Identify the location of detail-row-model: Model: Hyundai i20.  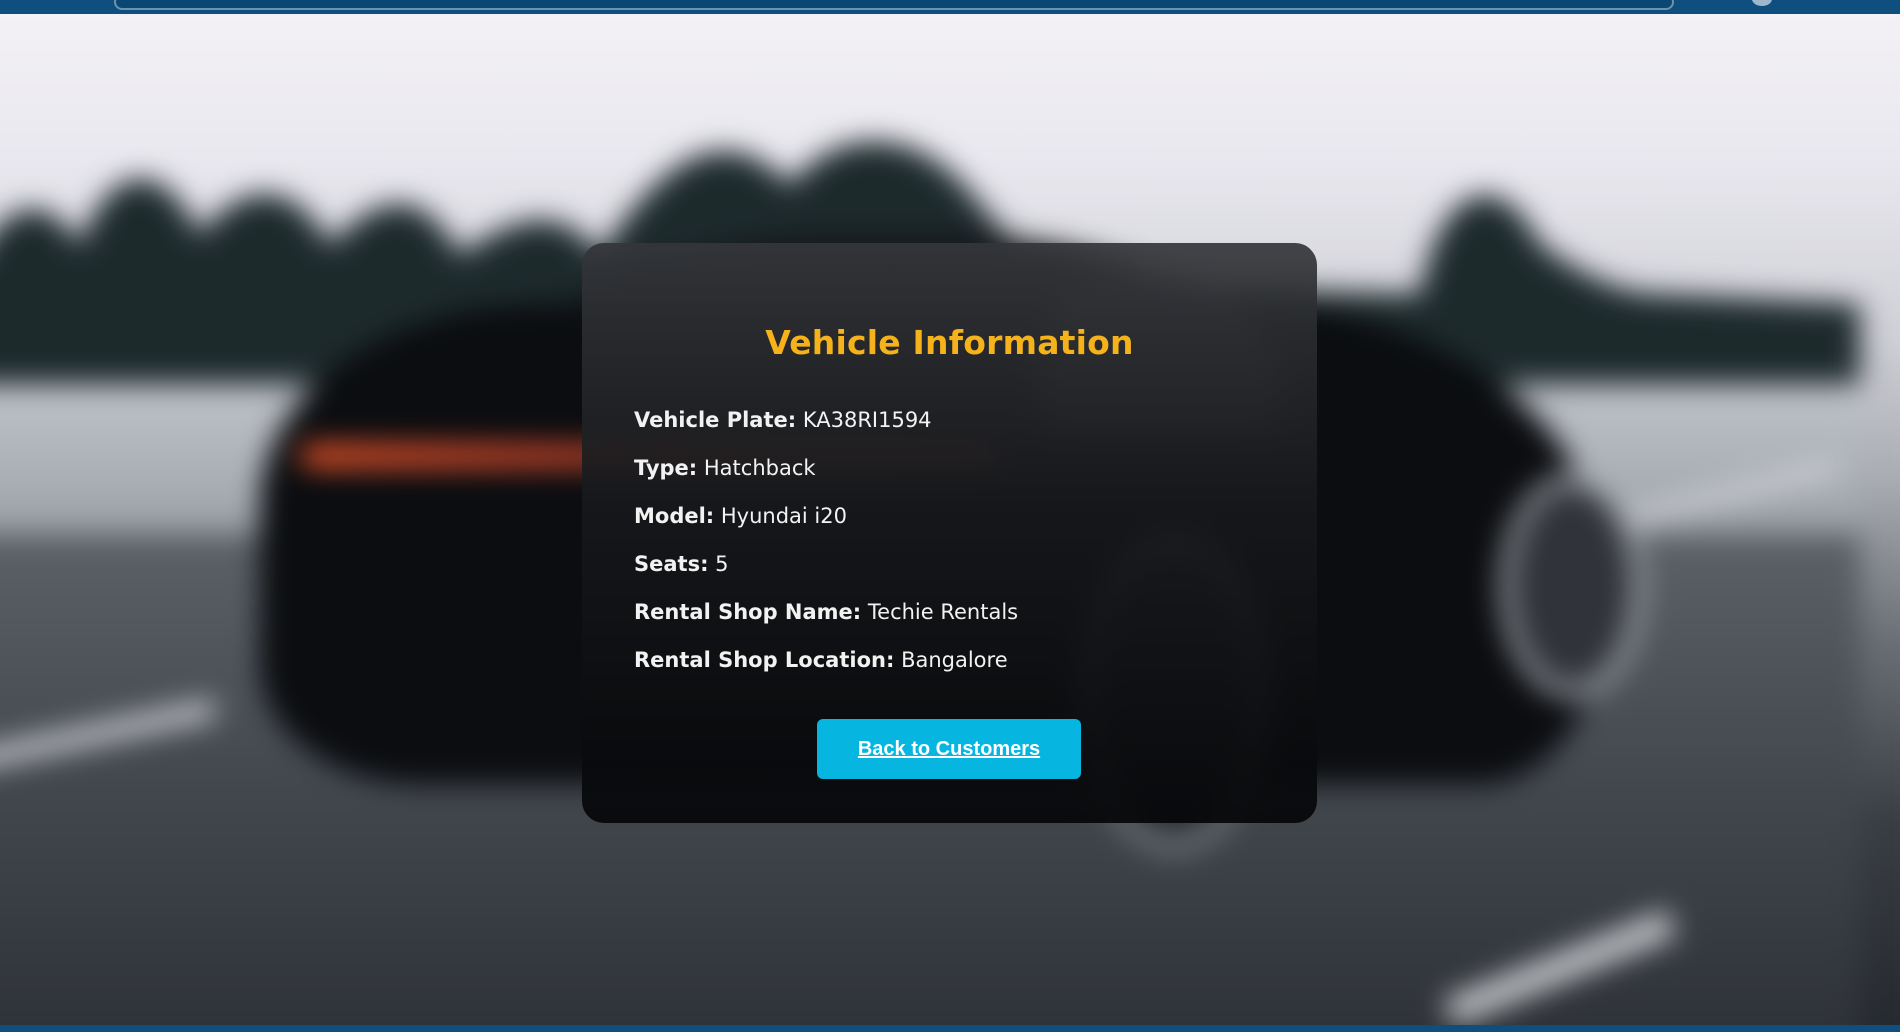
(826, 524).